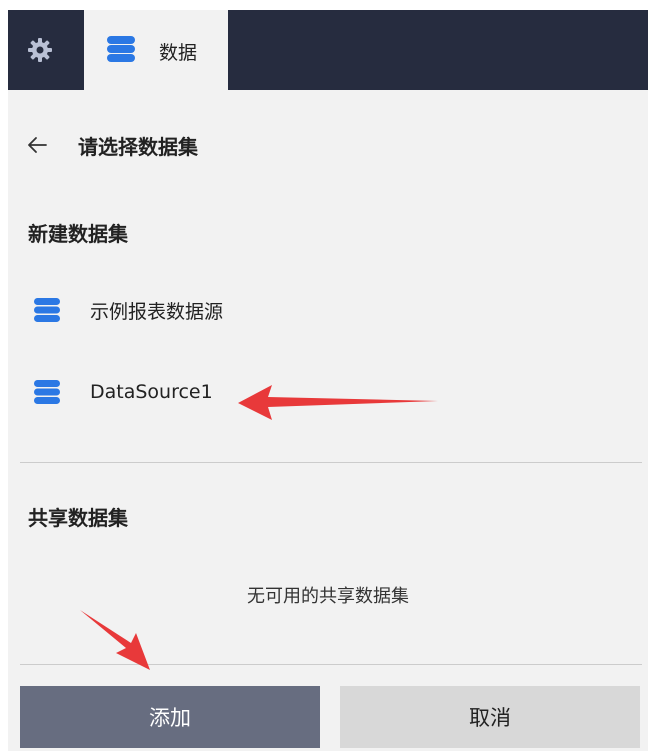 The height and width of the screenshot is (751, 648). I want to click on add-button: 添加, so click(170, 717).